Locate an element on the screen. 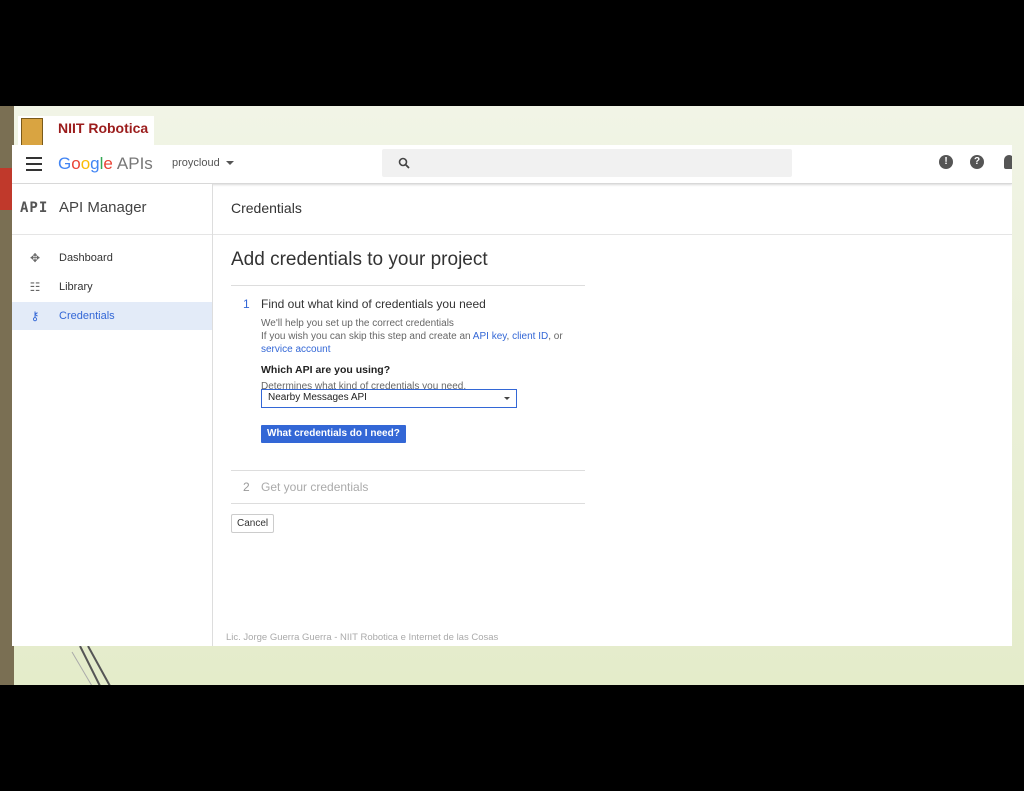 This screenshot has height=791, width=1024. api-select: Nearby Messages API is located at coordinates (389, 398).